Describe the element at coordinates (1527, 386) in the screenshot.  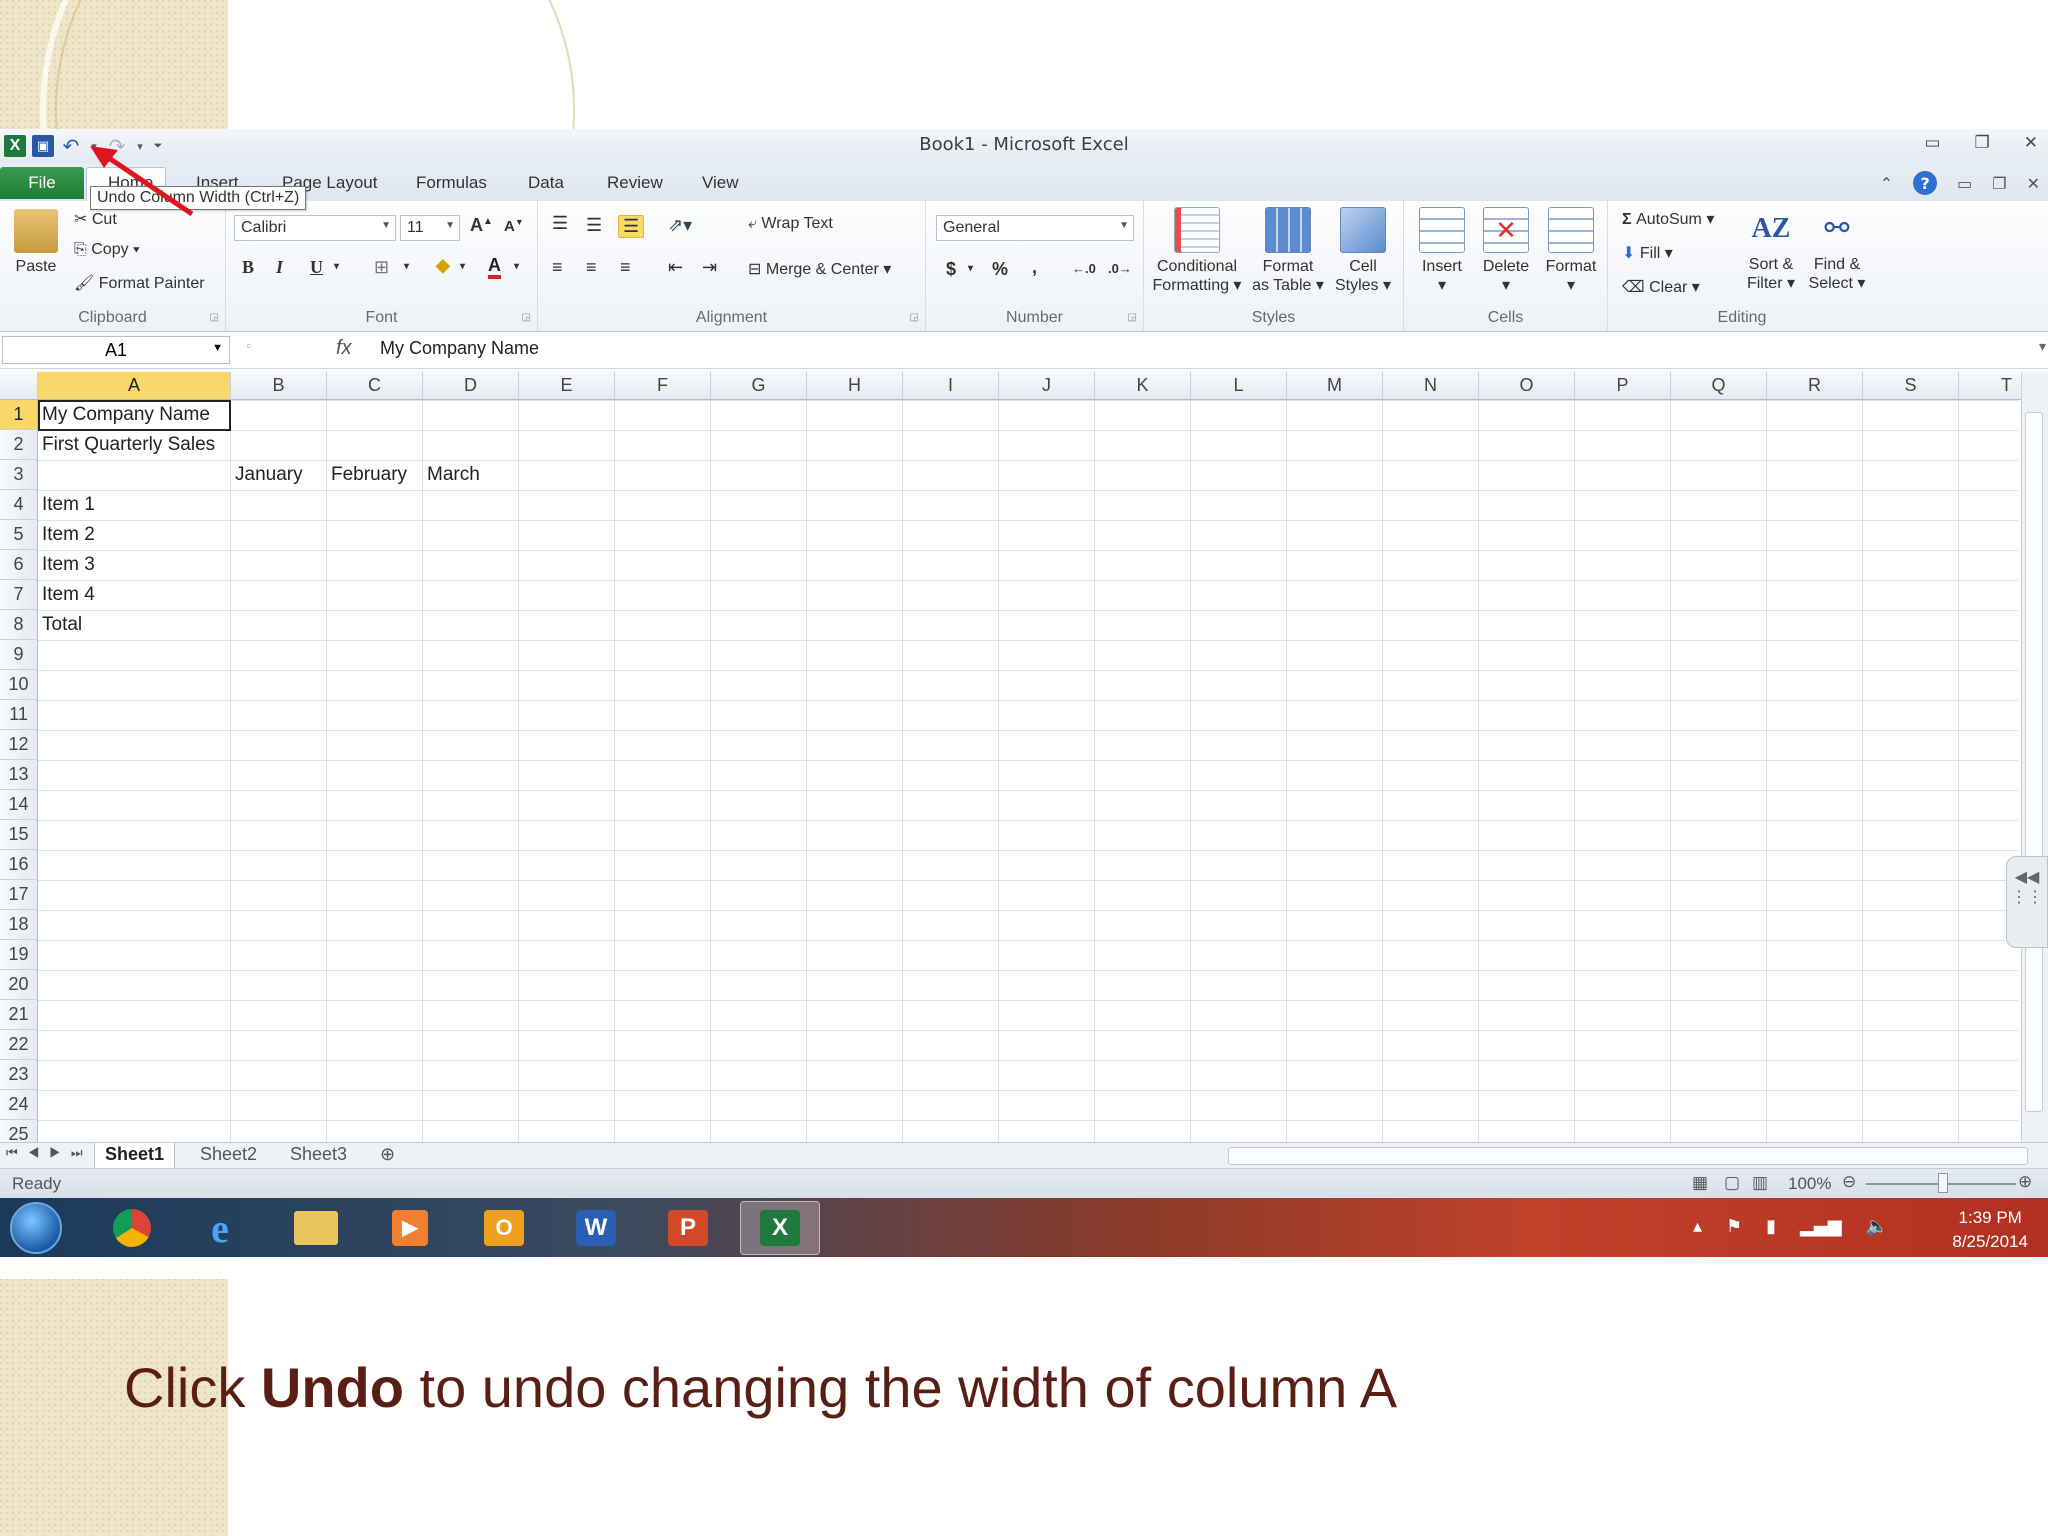
I see `column-header-o: O` at that location.